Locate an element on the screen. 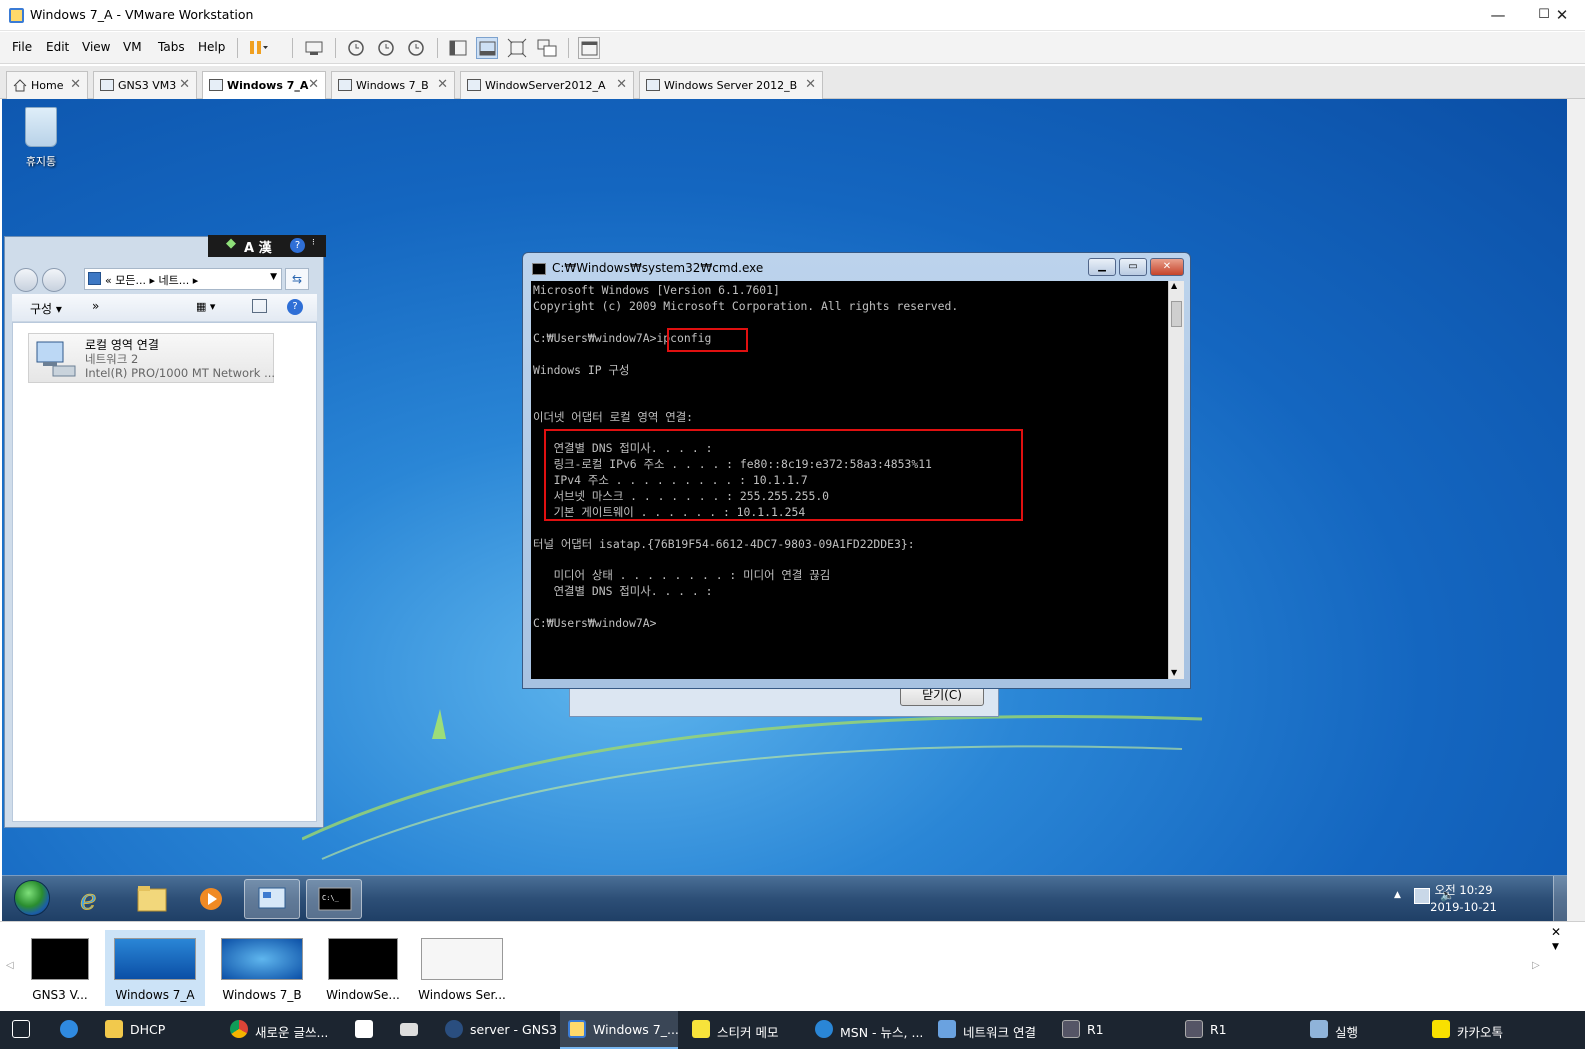 This screenshot has width=1585, height=1049. thumbnail-windows-7-b: Windows 7_B is located at coordinates (262, 968).